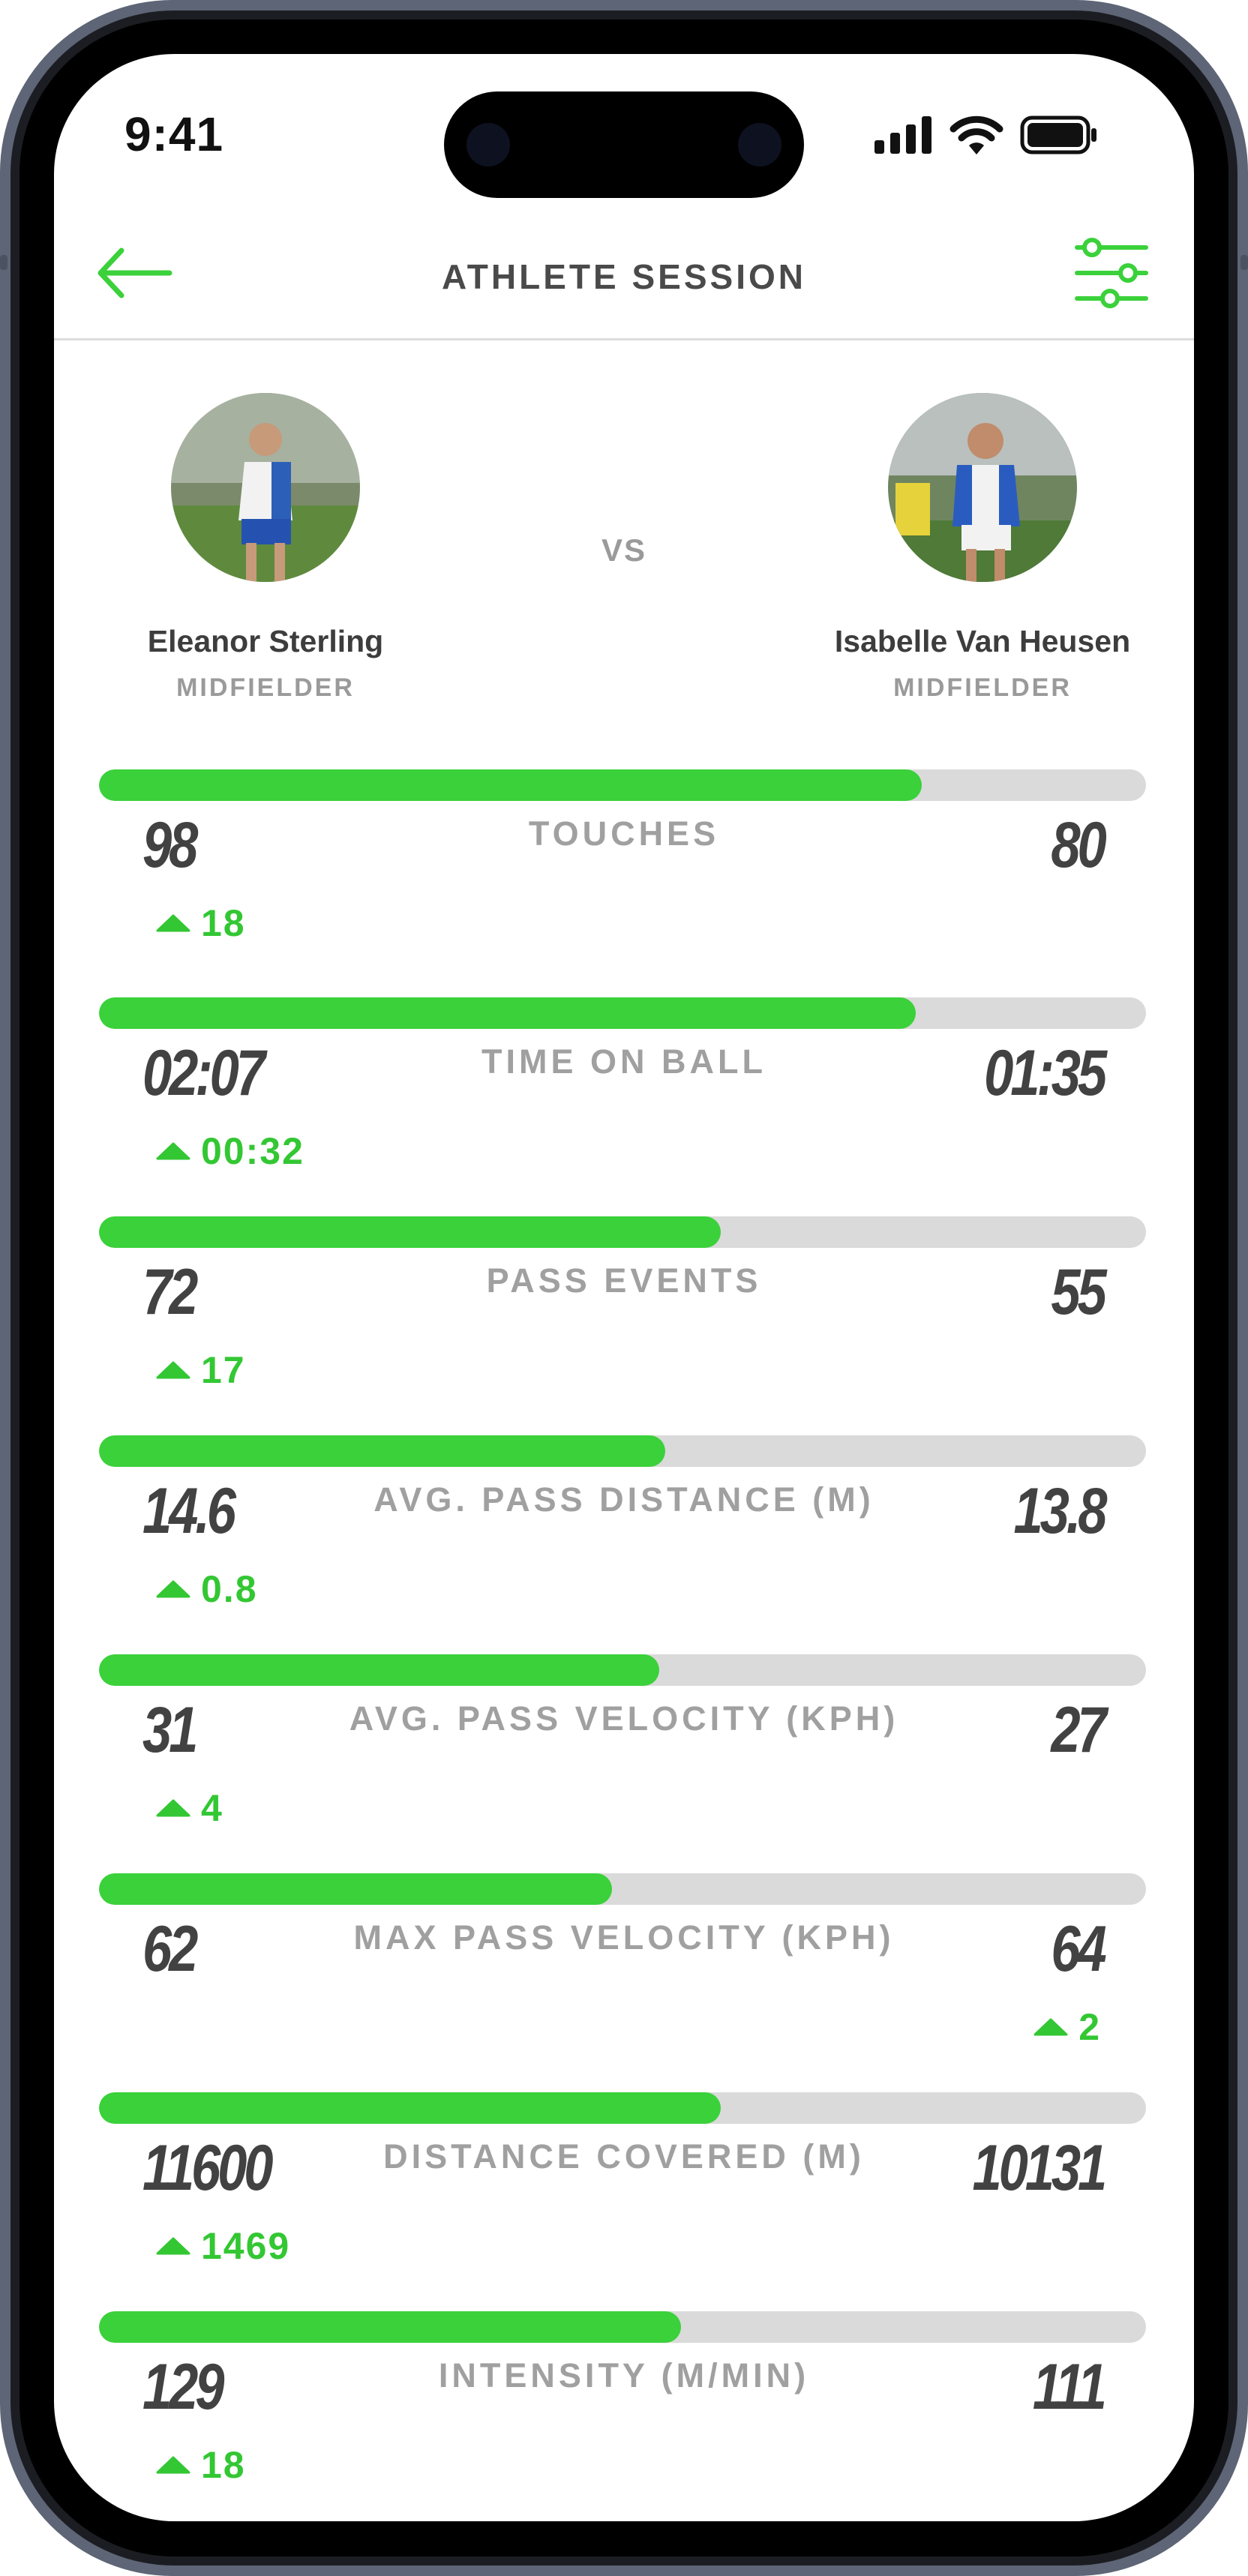 The height and width of the screenshot is (2576, 1248). I want to click on nav-divider, so click(624, 339).